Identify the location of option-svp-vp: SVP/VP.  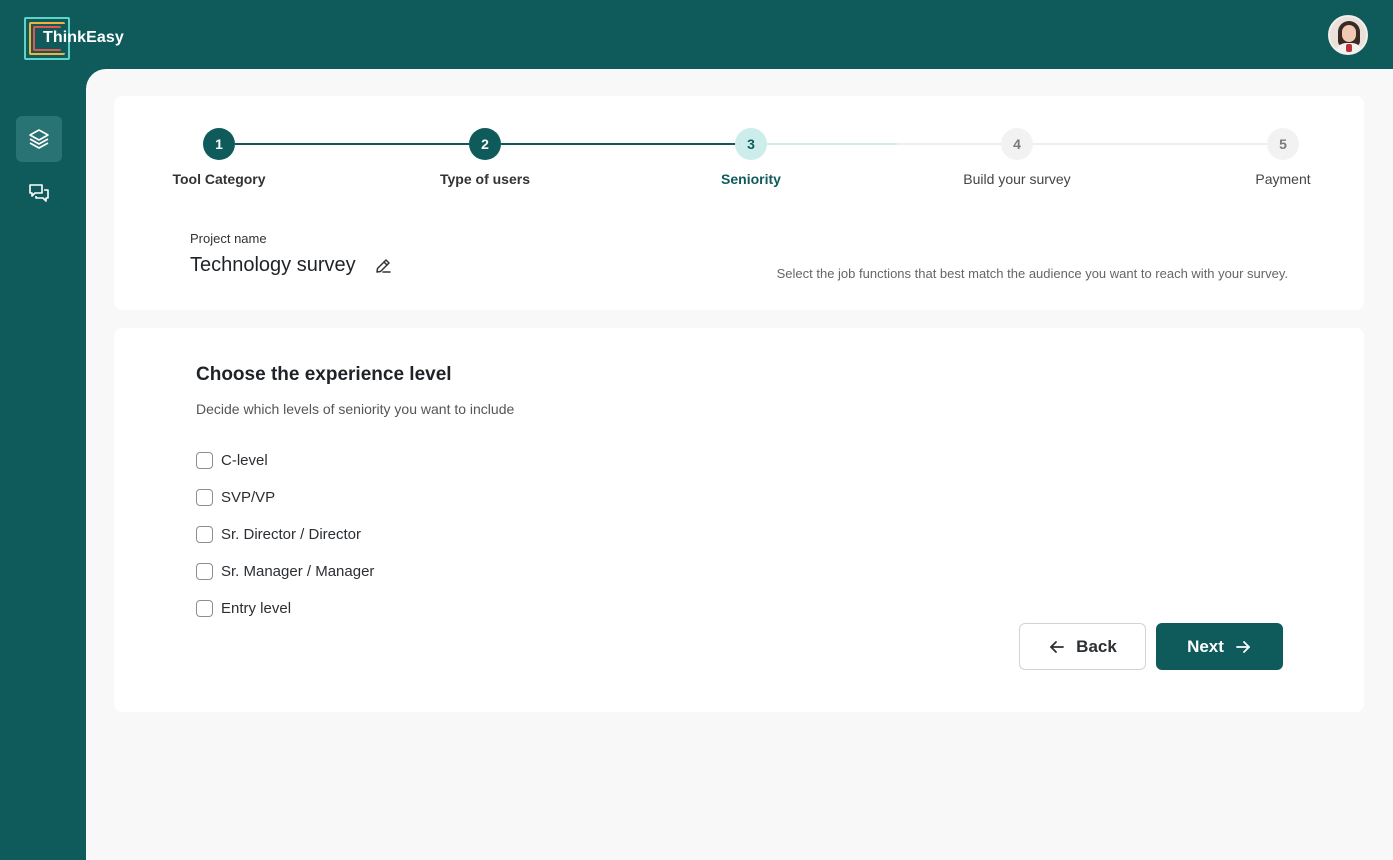
(235, 497).